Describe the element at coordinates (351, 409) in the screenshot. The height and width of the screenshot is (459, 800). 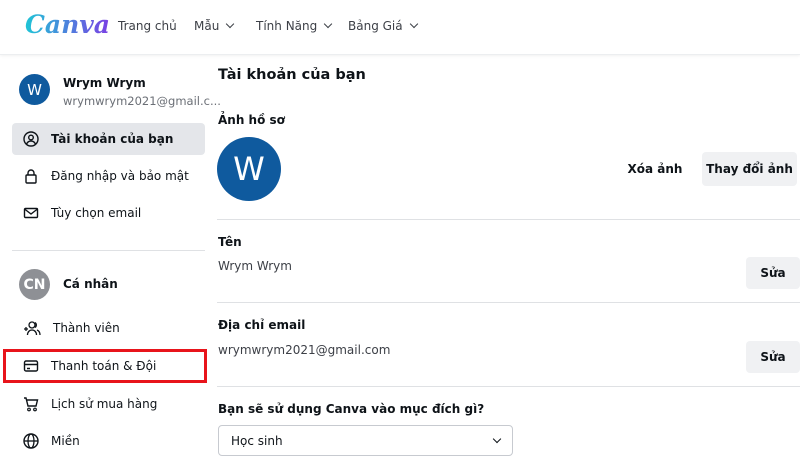
I see `purpose-label: Bạn sẽ sử dụng Canva vào mục đích gì?` at that location.